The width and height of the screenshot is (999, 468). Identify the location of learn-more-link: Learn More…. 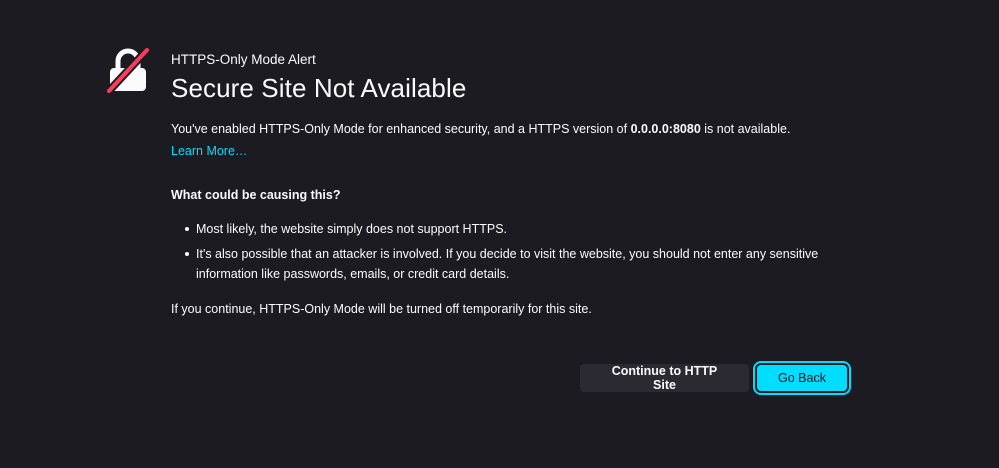
(209, 151).